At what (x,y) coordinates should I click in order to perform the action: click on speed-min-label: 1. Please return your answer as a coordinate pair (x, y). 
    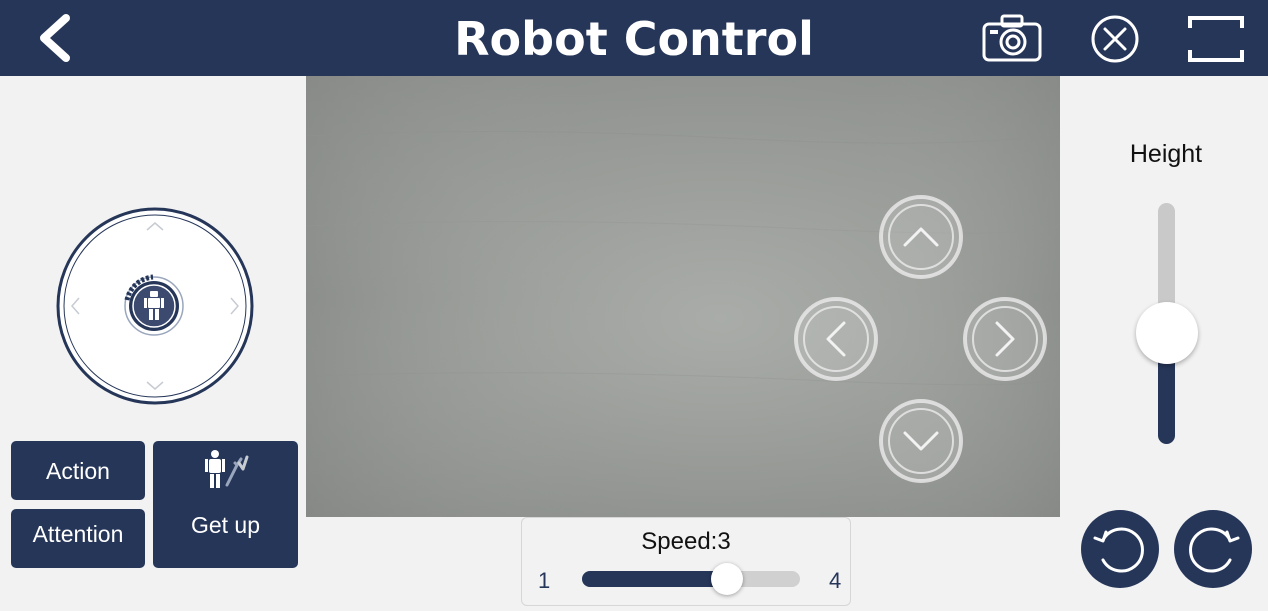
    Looking at the image, I should click on (544, 580).